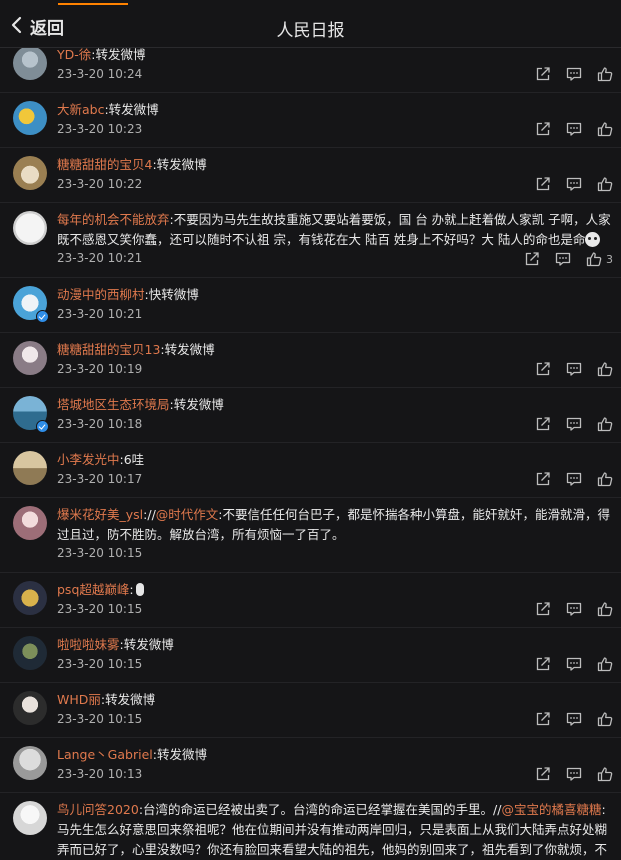 This screenshot has width=621, height=860. Describe the element at coordinates (320, 809) in the screenshot. I see `comment-text: :台湾的命运已经被出卖了。台湾的命运已经掌握在美国的手里。//` at that location.